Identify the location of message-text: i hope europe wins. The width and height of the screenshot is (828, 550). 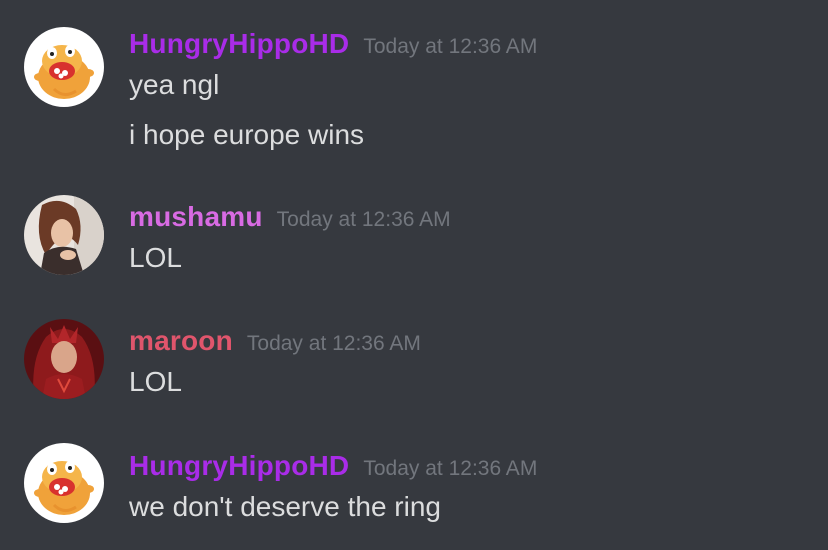
(247, 134).